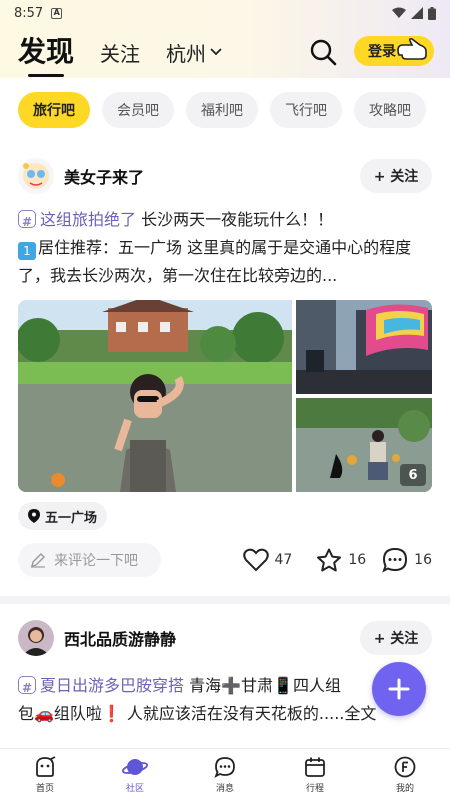  Describe the element at coordinates (155, 396) in the screenshot. I see `photo-main` at that location.